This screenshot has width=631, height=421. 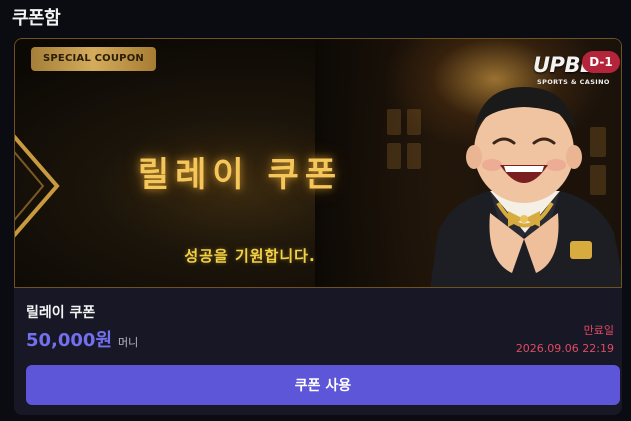 I want to click on use-coupon-button: 쿠폰 사용, so click(x=323, y=385).